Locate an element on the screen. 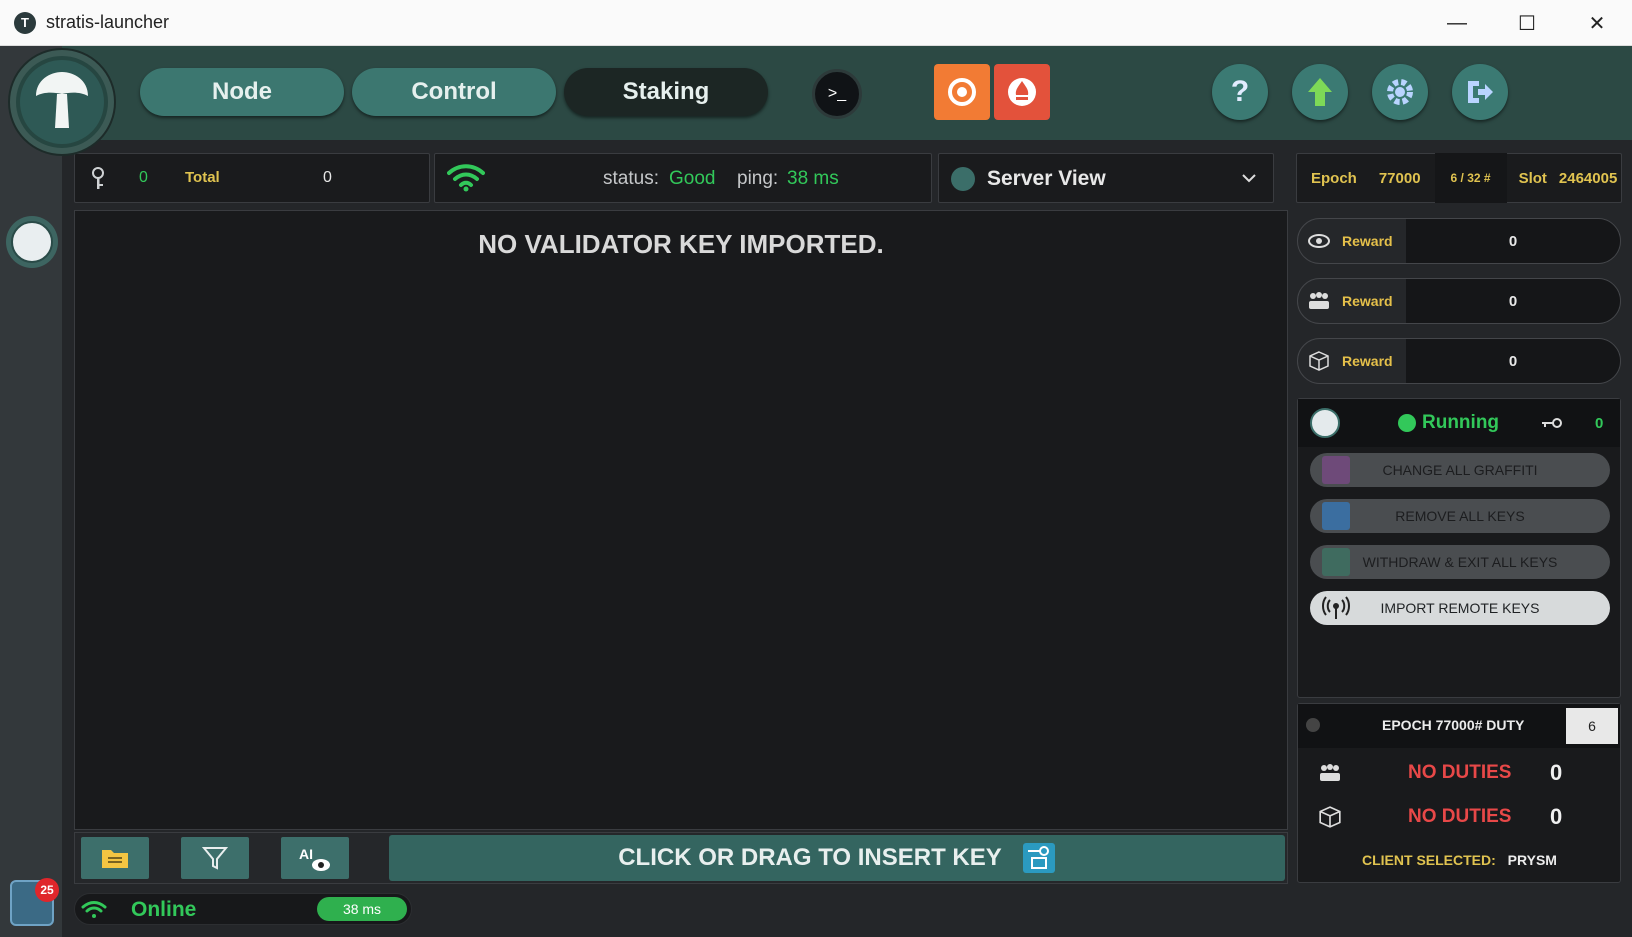 The height and width of the screenshot is (937, 1632). total-label: Total is located at coordinates (202, 177).